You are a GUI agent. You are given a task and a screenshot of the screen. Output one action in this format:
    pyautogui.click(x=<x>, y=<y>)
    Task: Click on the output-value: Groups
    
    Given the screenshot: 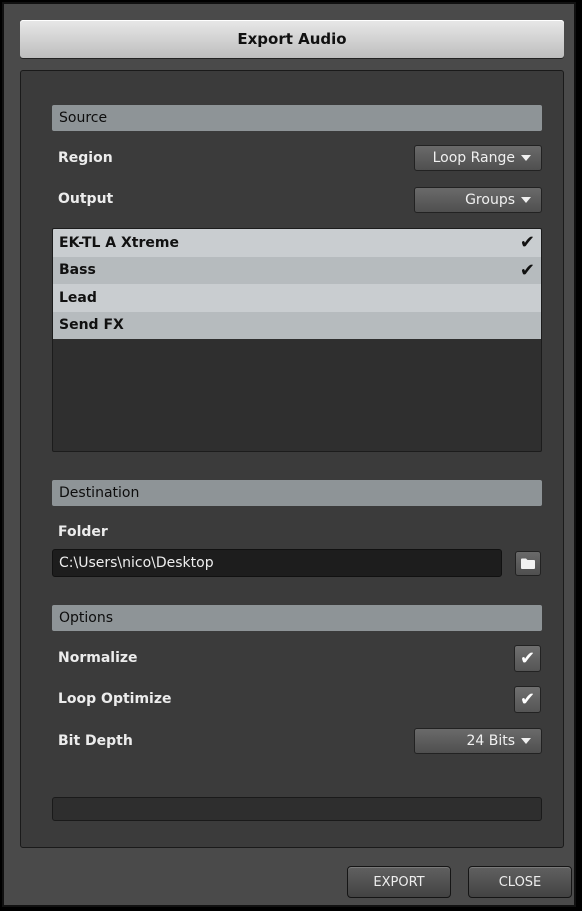 What is the action you would take?
    pyautogui.click(x=490, y=200)
    